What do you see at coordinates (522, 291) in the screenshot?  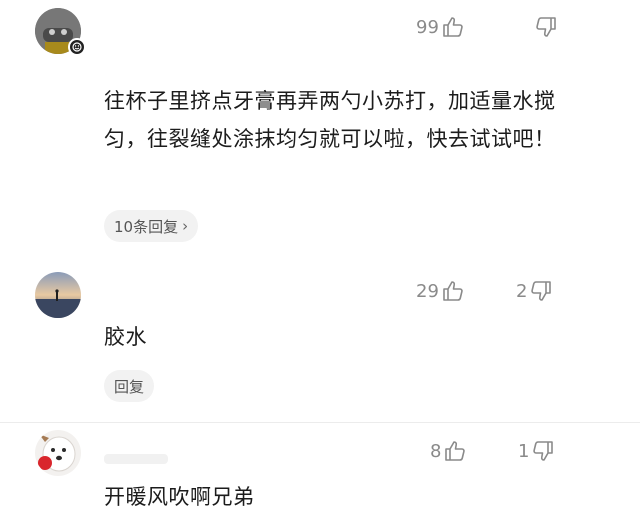 I see `dislike-count: 2` at bounding box center [522, 291].